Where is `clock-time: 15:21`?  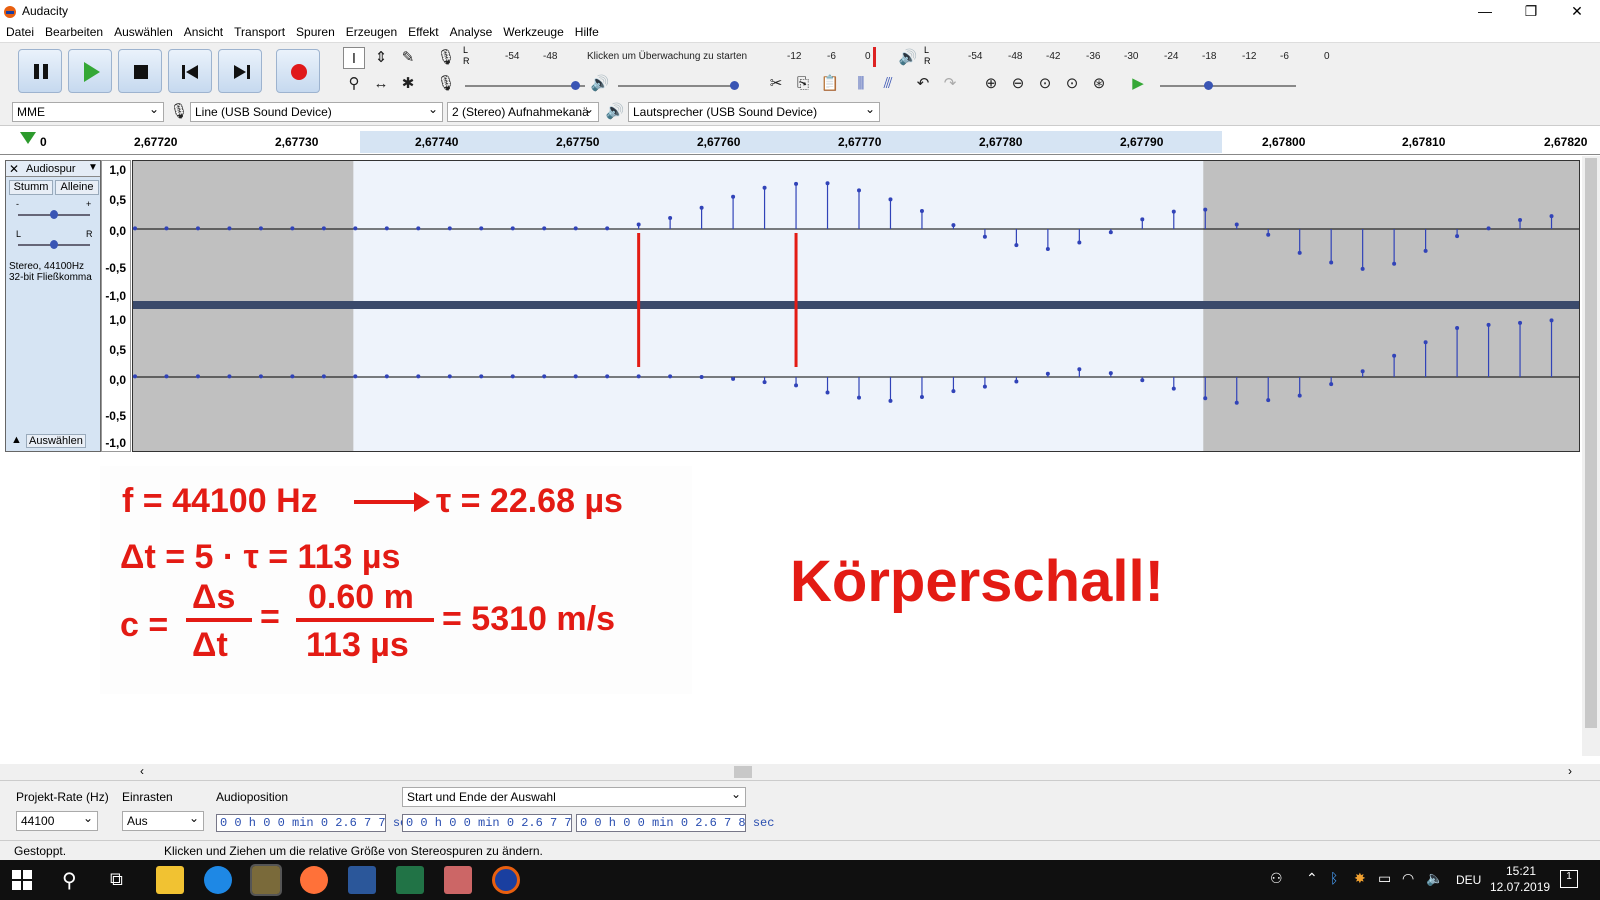
clock-time: 15:21 is located at coordinates (1521, 871).